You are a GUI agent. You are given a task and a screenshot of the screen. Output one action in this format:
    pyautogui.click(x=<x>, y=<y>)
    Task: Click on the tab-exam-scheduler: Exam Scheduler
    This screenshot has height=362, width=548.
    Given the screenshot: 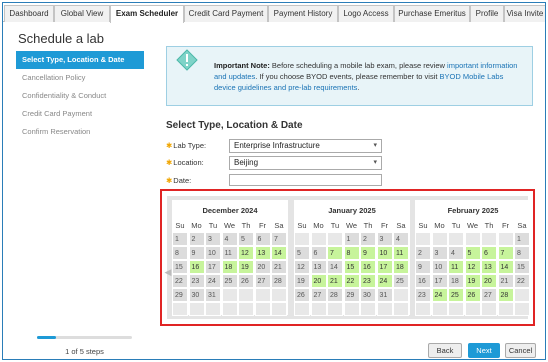 What is the action you would take?
    pyautogui.click(x=147, y=14)
    